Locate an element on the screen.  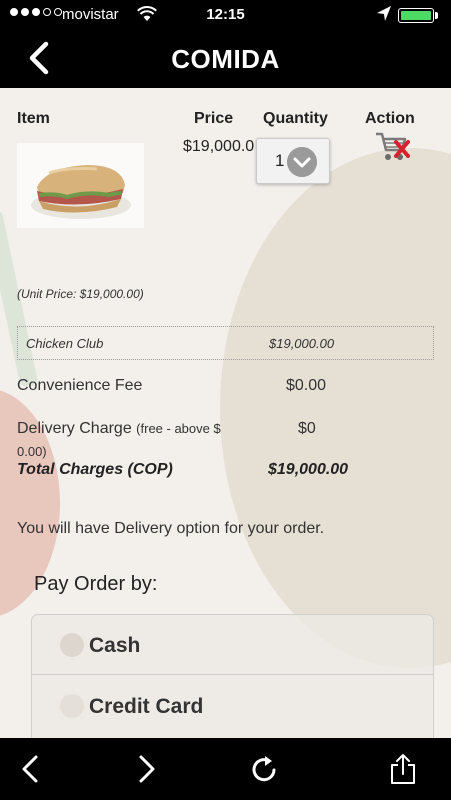
battery-icon is located at coordinates (416, 15).